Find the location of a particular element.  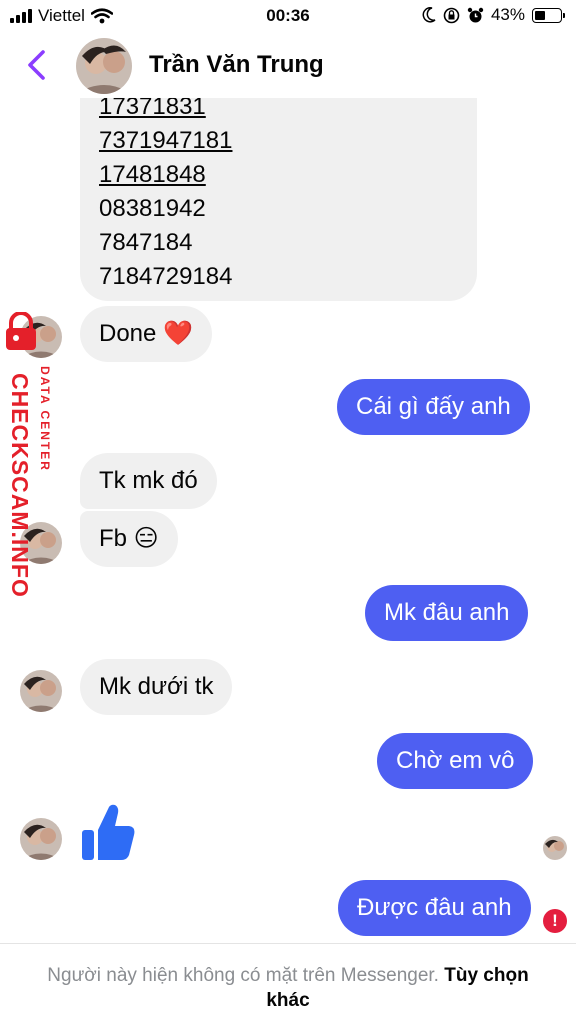

alarm-icon is located at coordinates (475, 14).